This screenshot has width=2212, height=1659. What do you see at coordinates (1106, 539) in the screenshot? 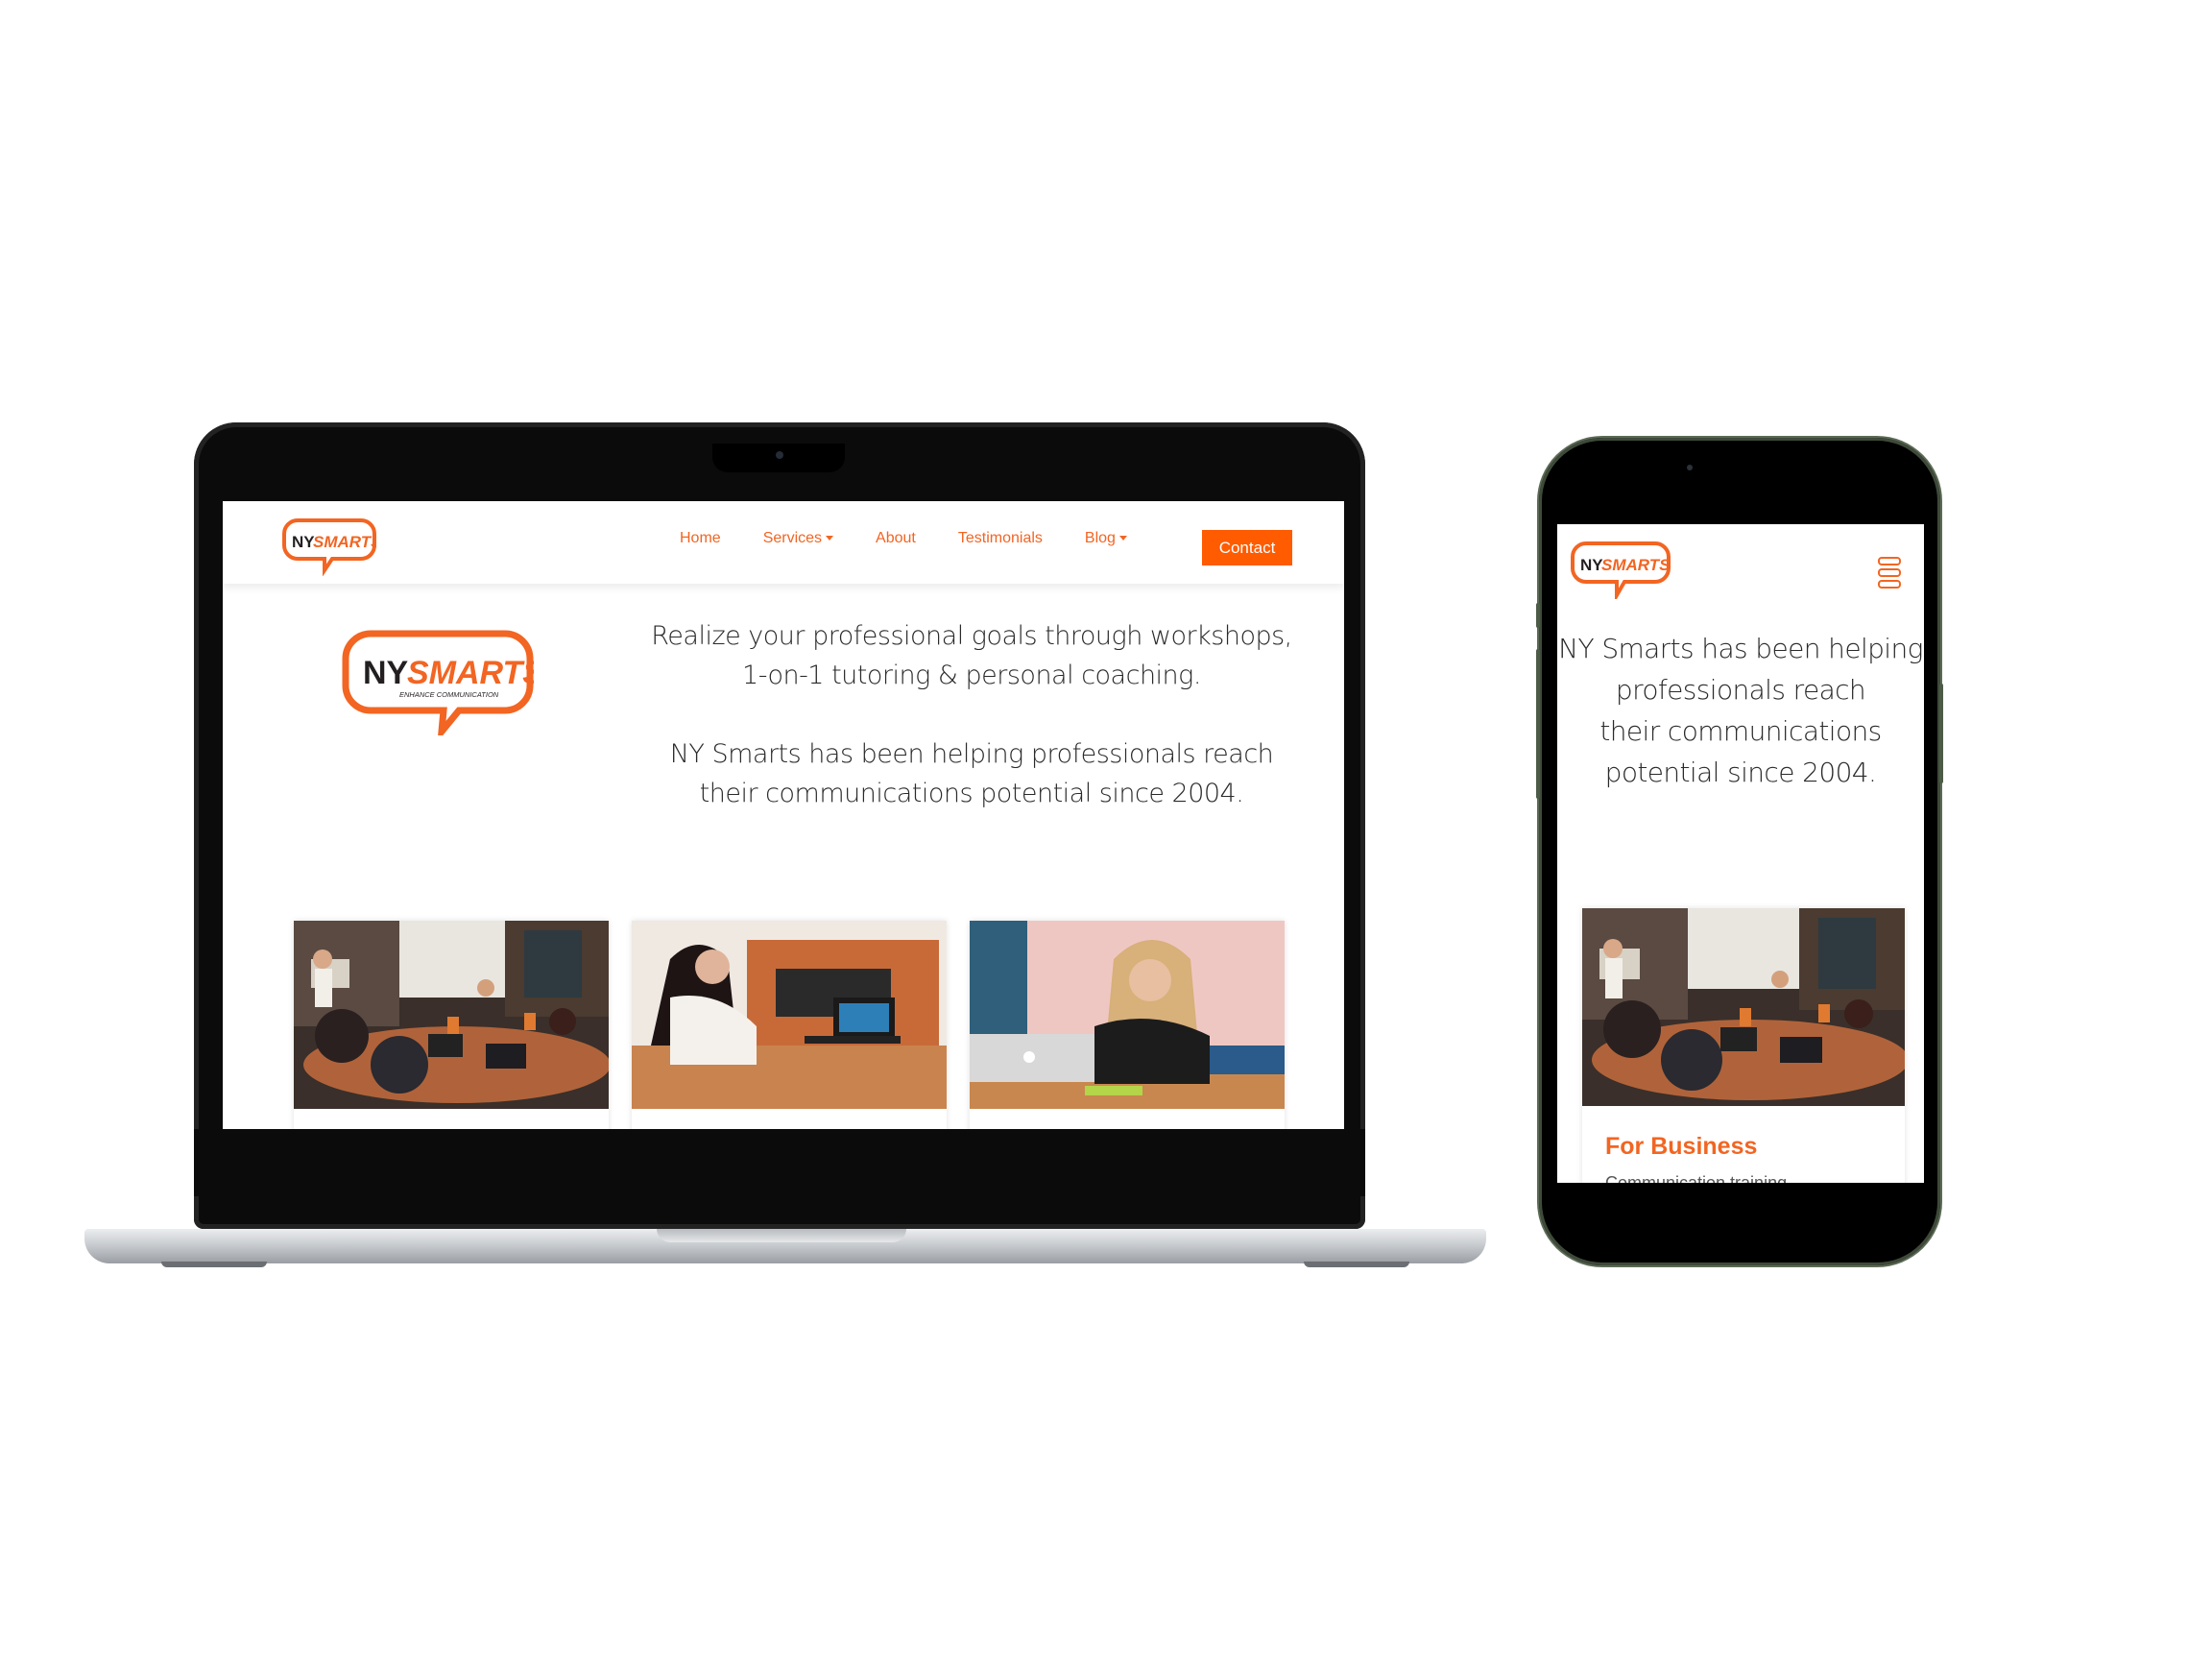
I see `nav-blog: Blog` at bounding box center [1106, 539].